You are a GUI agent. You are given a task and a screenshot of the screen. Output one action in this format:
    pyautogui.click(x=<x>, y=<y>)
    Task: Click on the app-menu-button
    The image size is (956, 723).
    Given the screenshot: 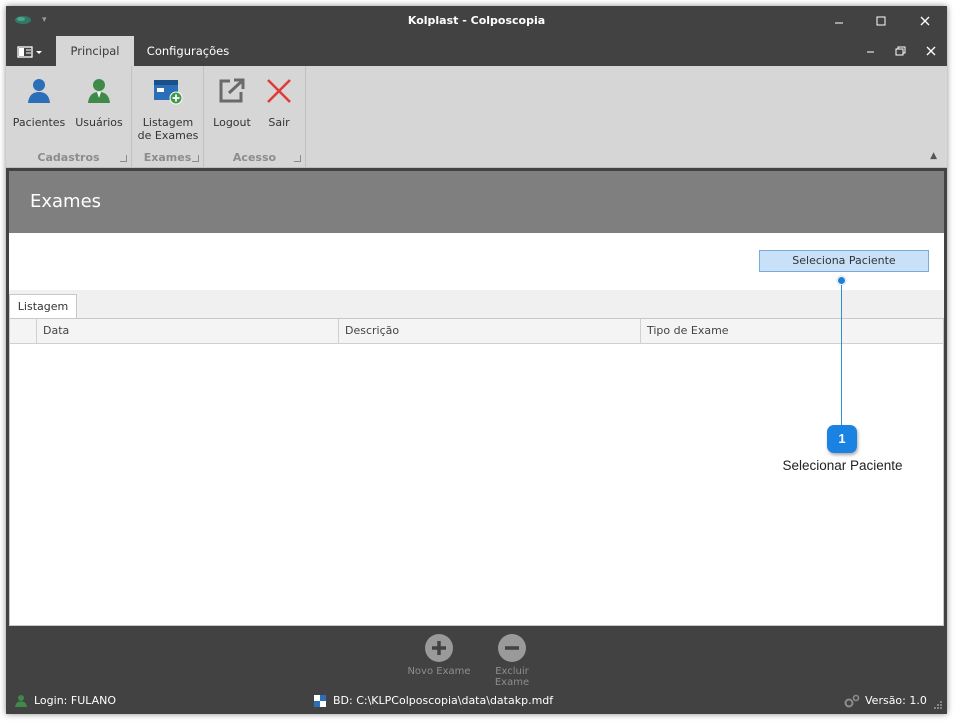 What is the action you would take?
    pyautogui.click(x=30, y=52)
    